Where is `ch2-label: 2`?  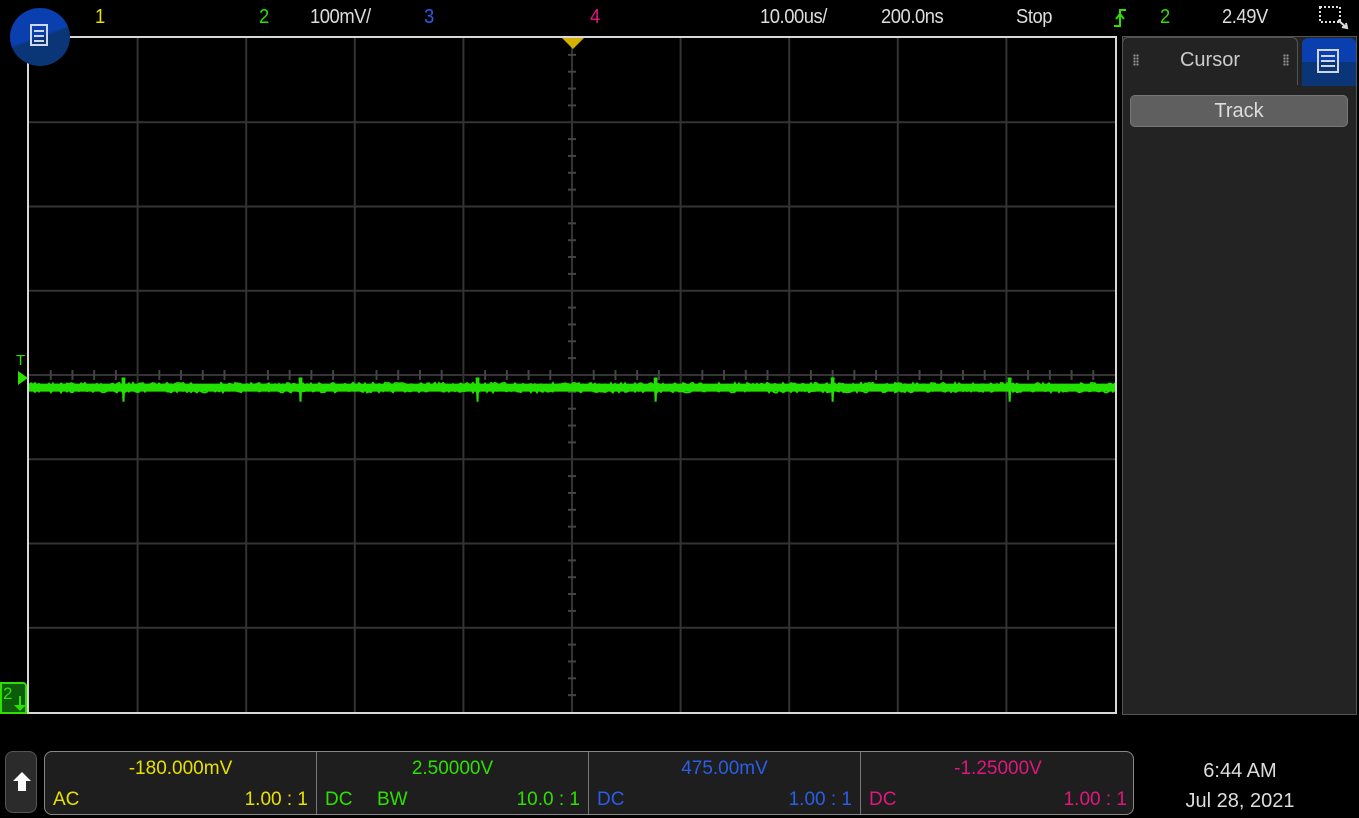
ch2-label: 2 is located at coordinates (264, 17).